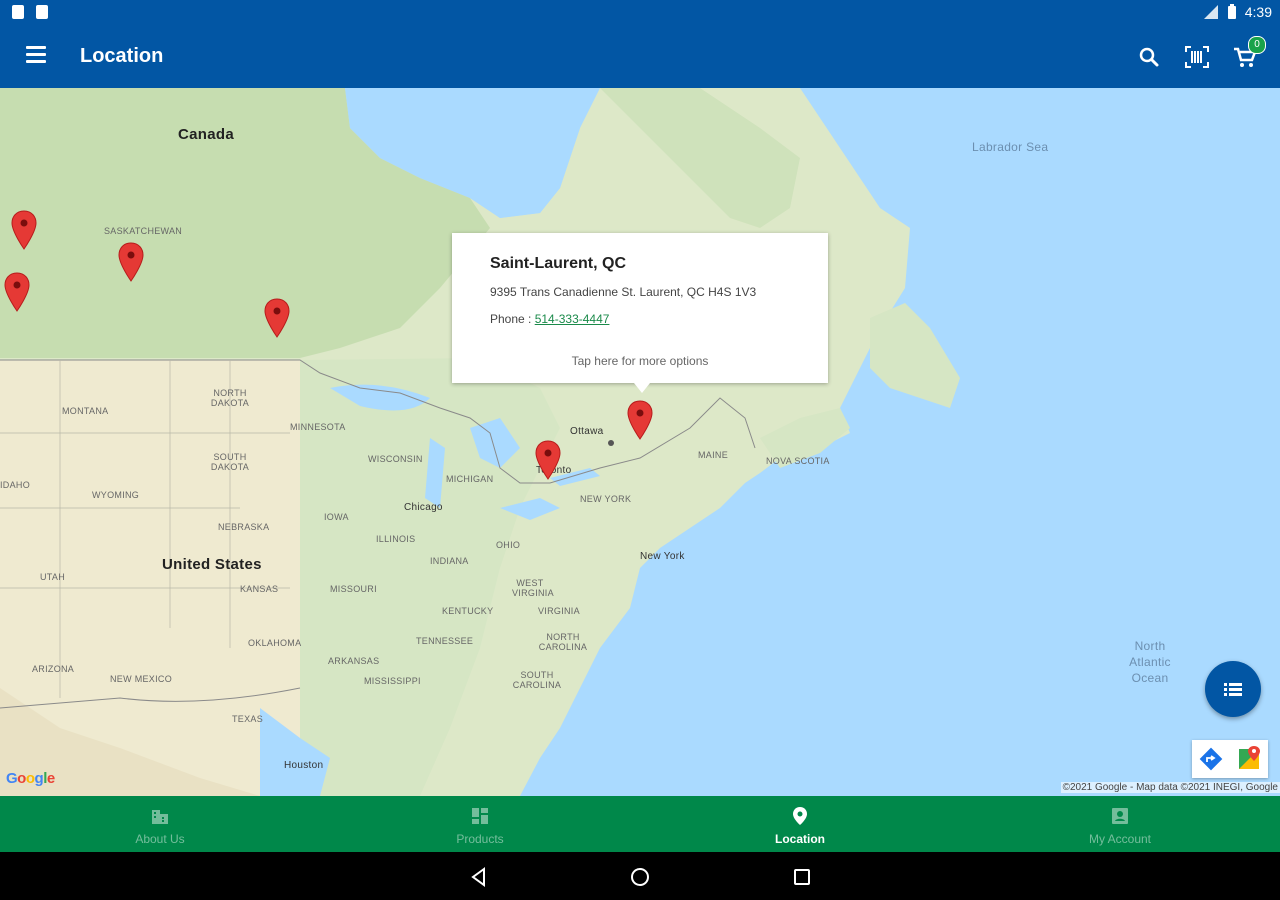  I want to click on map-label-region: WEST VIRGINIA, so click(533, 588).